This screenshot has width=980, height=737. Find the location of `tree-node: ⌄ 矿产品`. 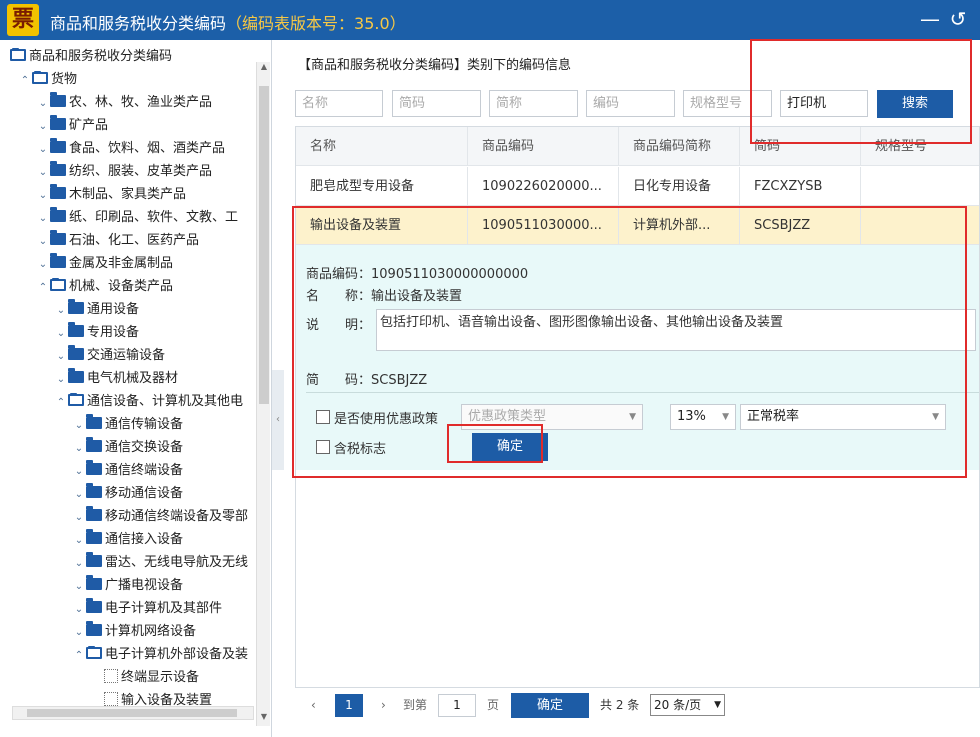

tree-node: ⌄ 矿产品 is located at coordinates (72, 126).